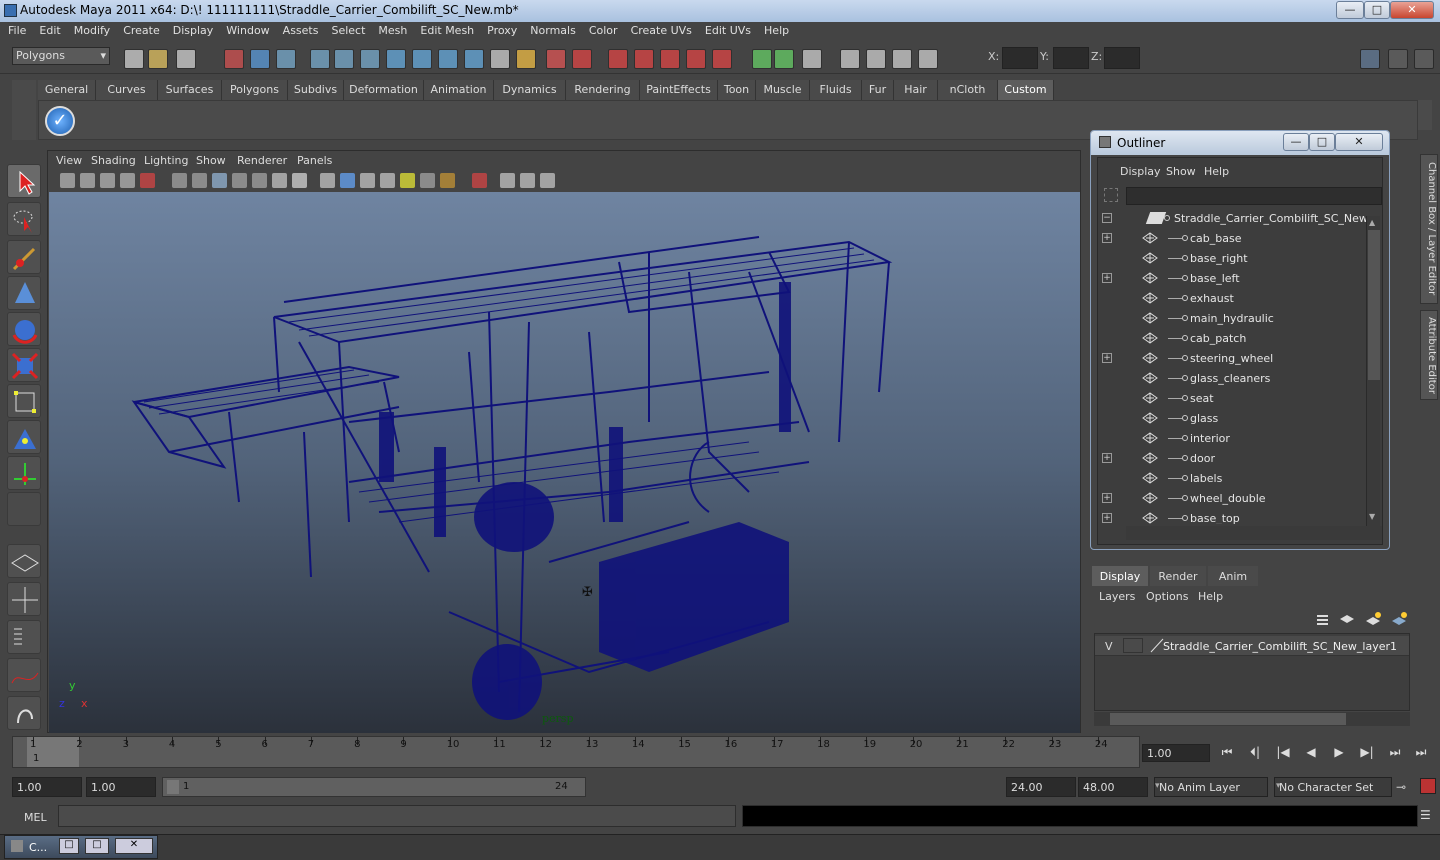 The height and width of the screenshot is (860, 1440). What do you see at coordinates (836, 90) in the screenshot?
I see `shelf-tab-fluids: Fluids` at bounding box center [836, 90].